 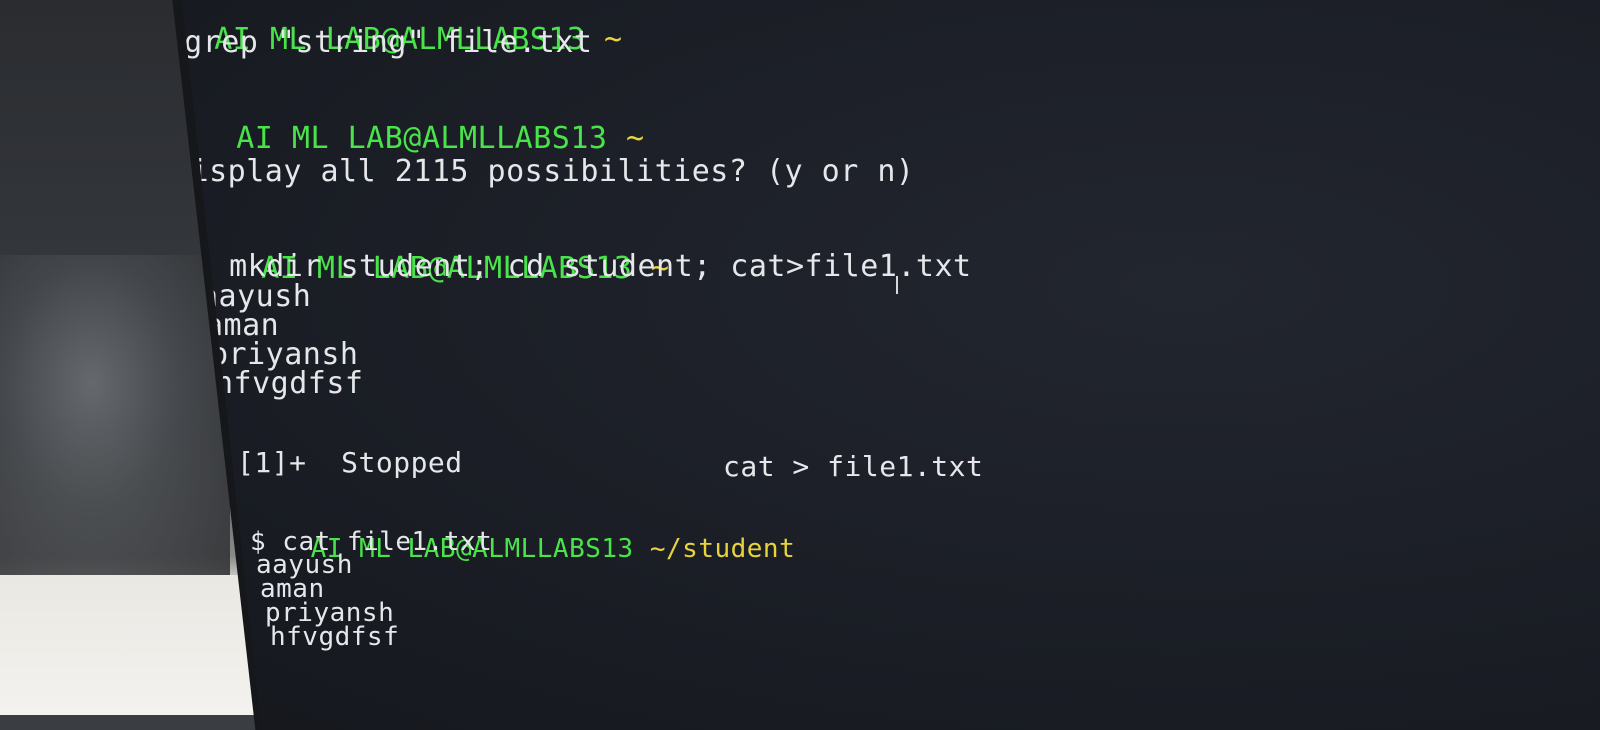 I want to click on text-cursor-icon, so click(x=897, y=285).